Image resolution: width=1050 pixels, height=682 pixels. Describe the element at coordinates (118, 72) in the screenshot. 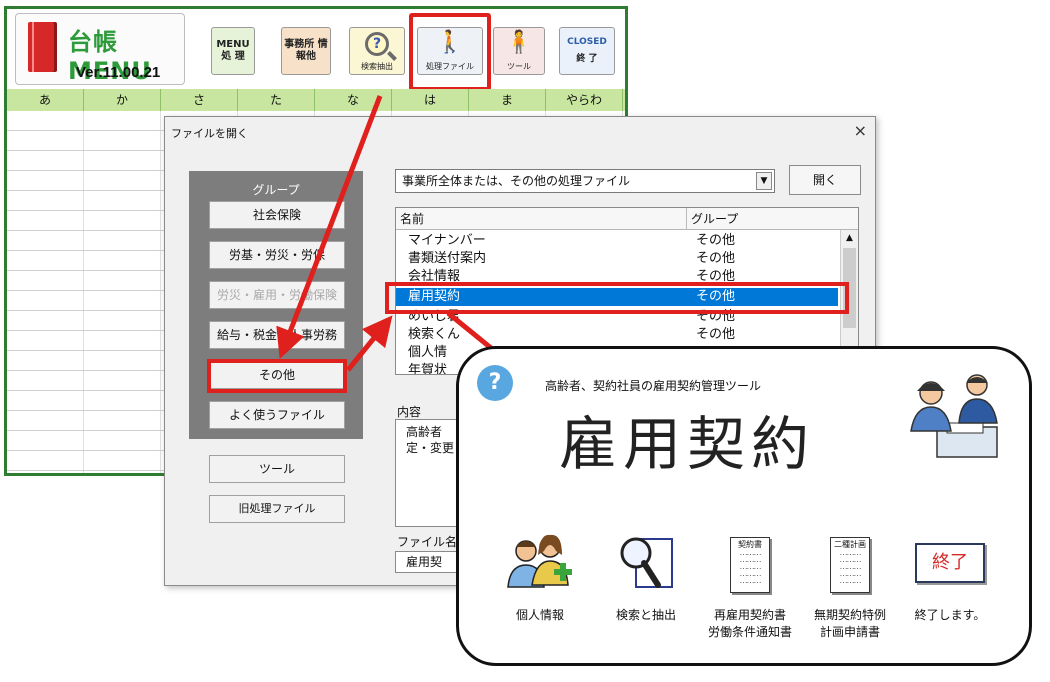

I see `app-version: Ver.11.00.21` at that location.